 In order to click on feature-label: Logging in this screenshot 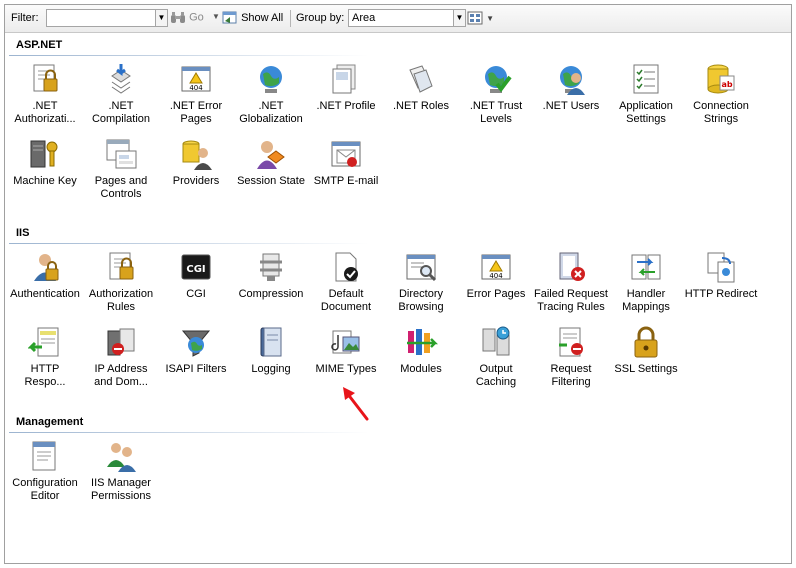, I will do `click(271, 369)`.